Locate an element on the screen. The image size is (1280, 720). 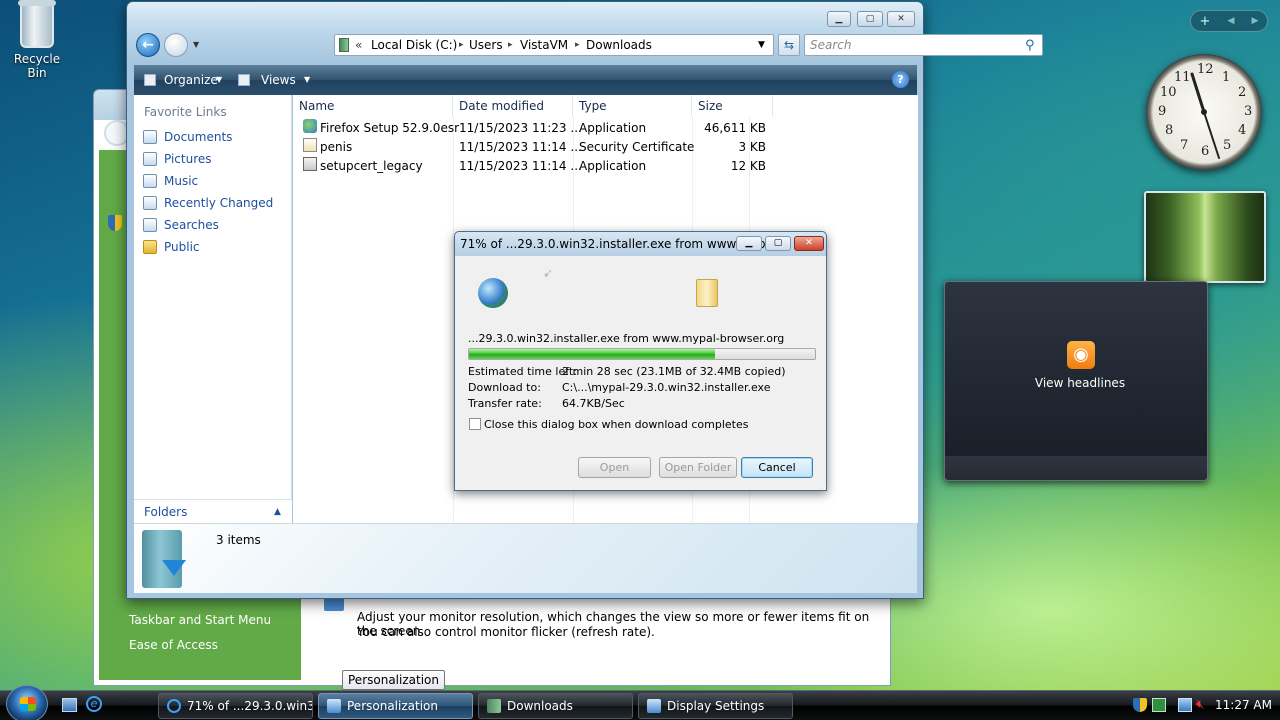
network-icon is located at coordinates (1185, 705).